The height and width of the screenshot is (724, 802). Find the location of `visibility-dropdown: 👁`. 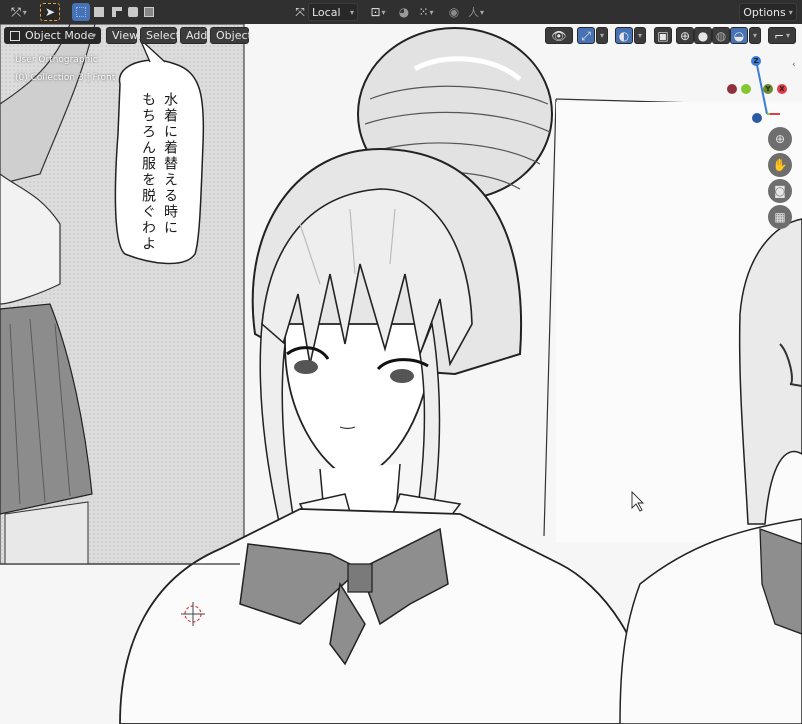

visibility-dropdown: 👁 is located at coordinates (559, 35).